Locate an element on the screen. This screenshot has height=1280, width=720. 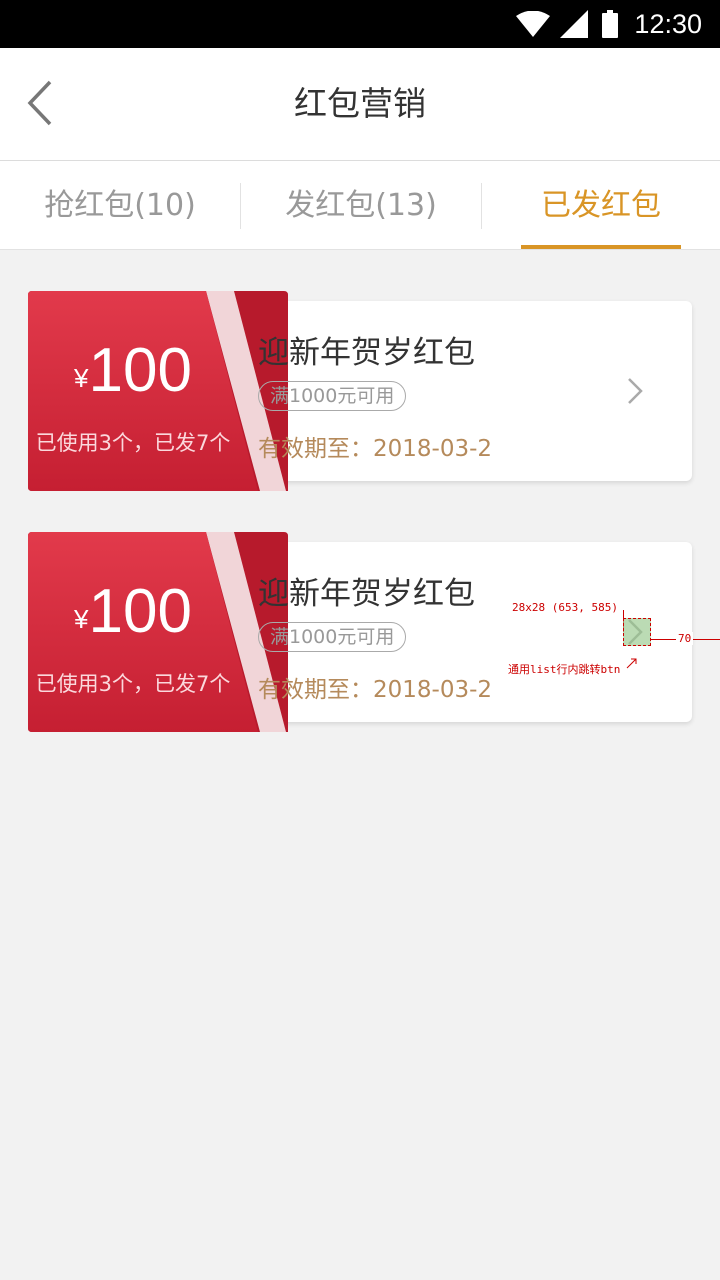
annotation-size-label: 28x28 (653, 585) is located at coordinates (565, 607).